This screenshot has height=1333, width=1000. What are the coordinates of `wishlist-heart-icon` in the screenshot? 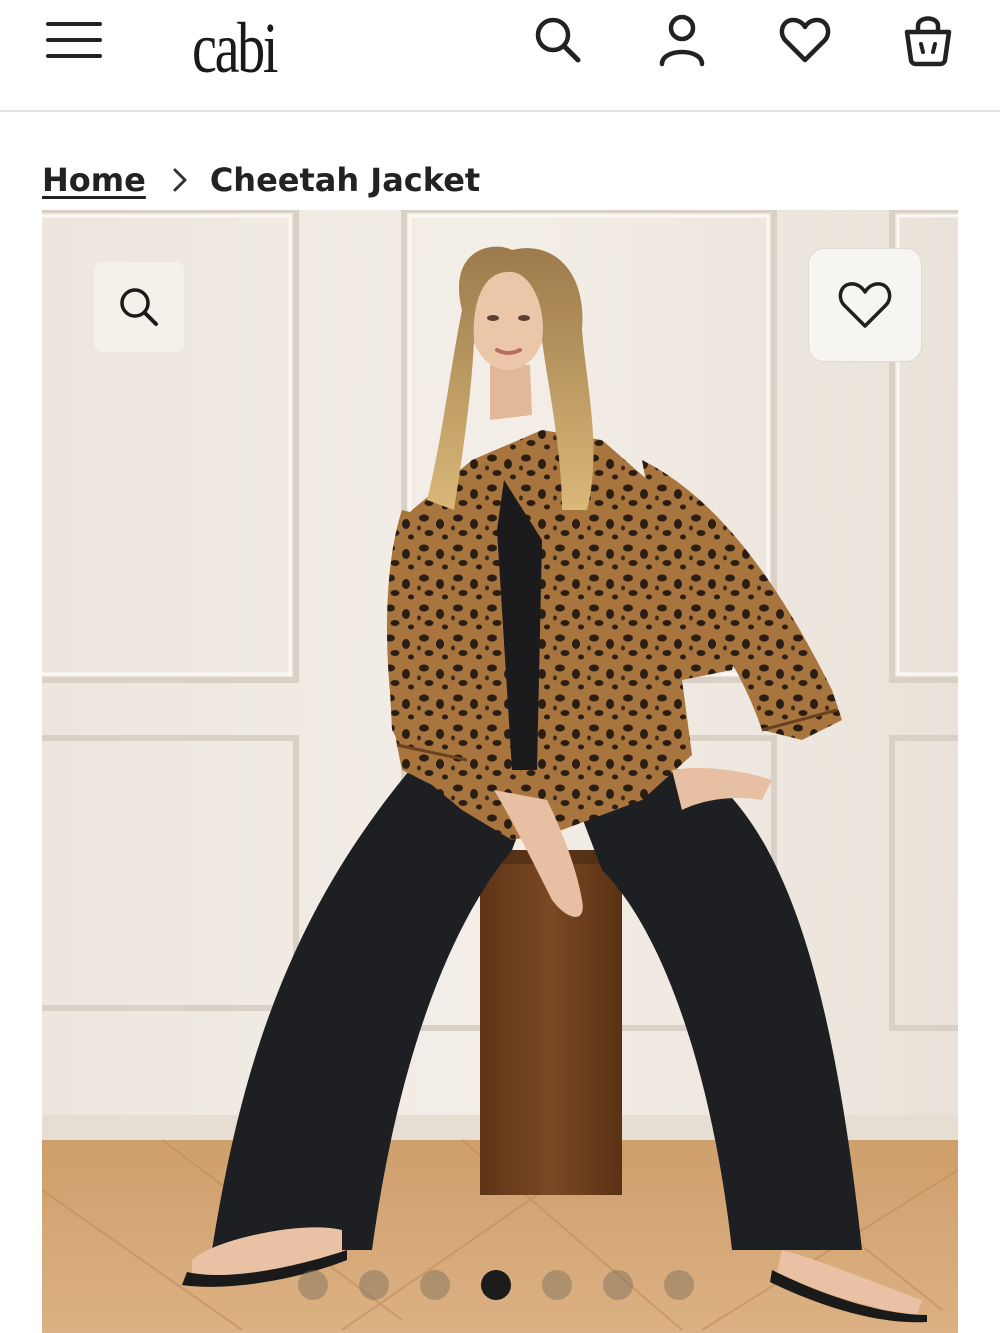 It's located at (805, 40).